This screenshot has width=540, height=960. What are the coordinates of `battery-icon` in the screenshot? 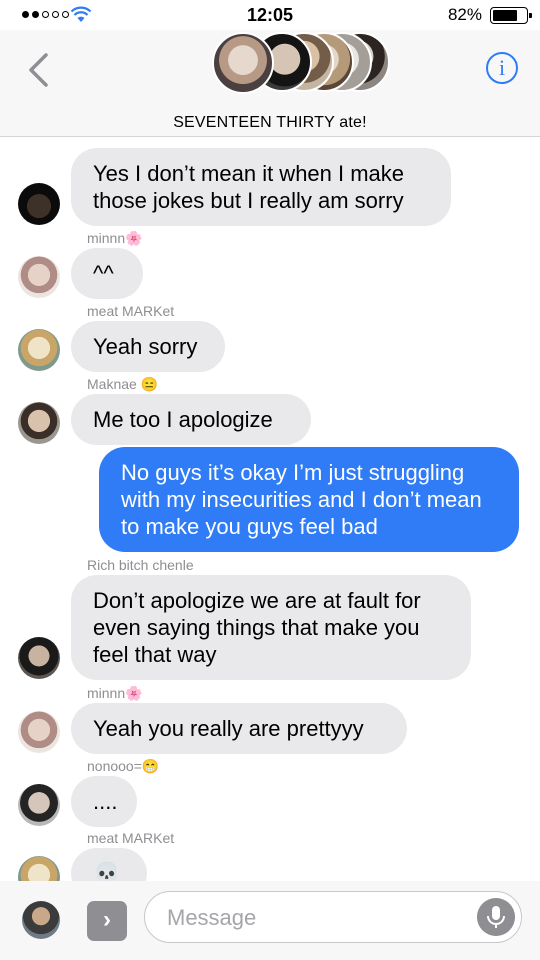 It's located at (511, 15).